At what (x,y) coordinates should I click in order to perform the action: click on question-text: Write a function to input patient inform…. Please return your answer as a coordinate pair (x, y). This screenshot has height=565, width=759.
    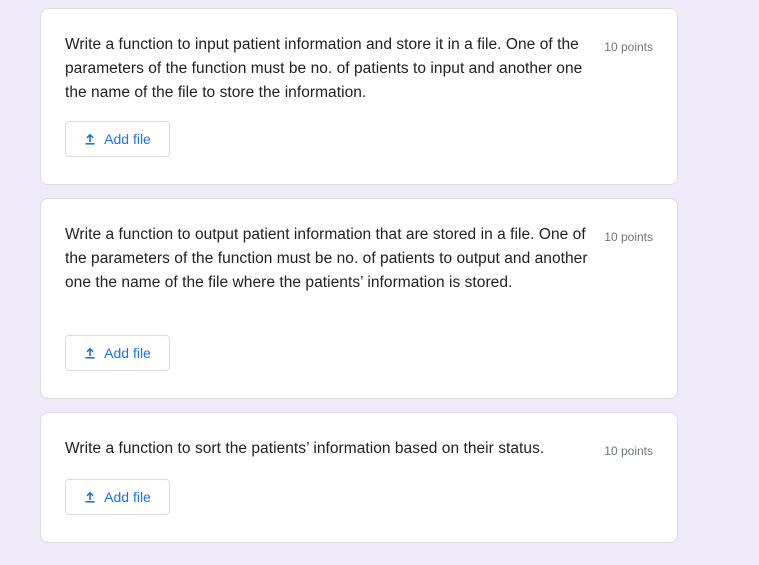
    Looking at the image, I should click on (324, 68).